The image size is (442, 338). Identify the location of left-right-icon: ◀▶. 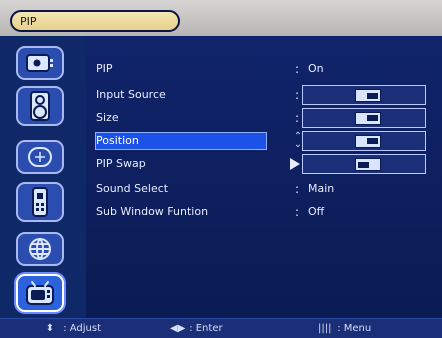
(178, 328).